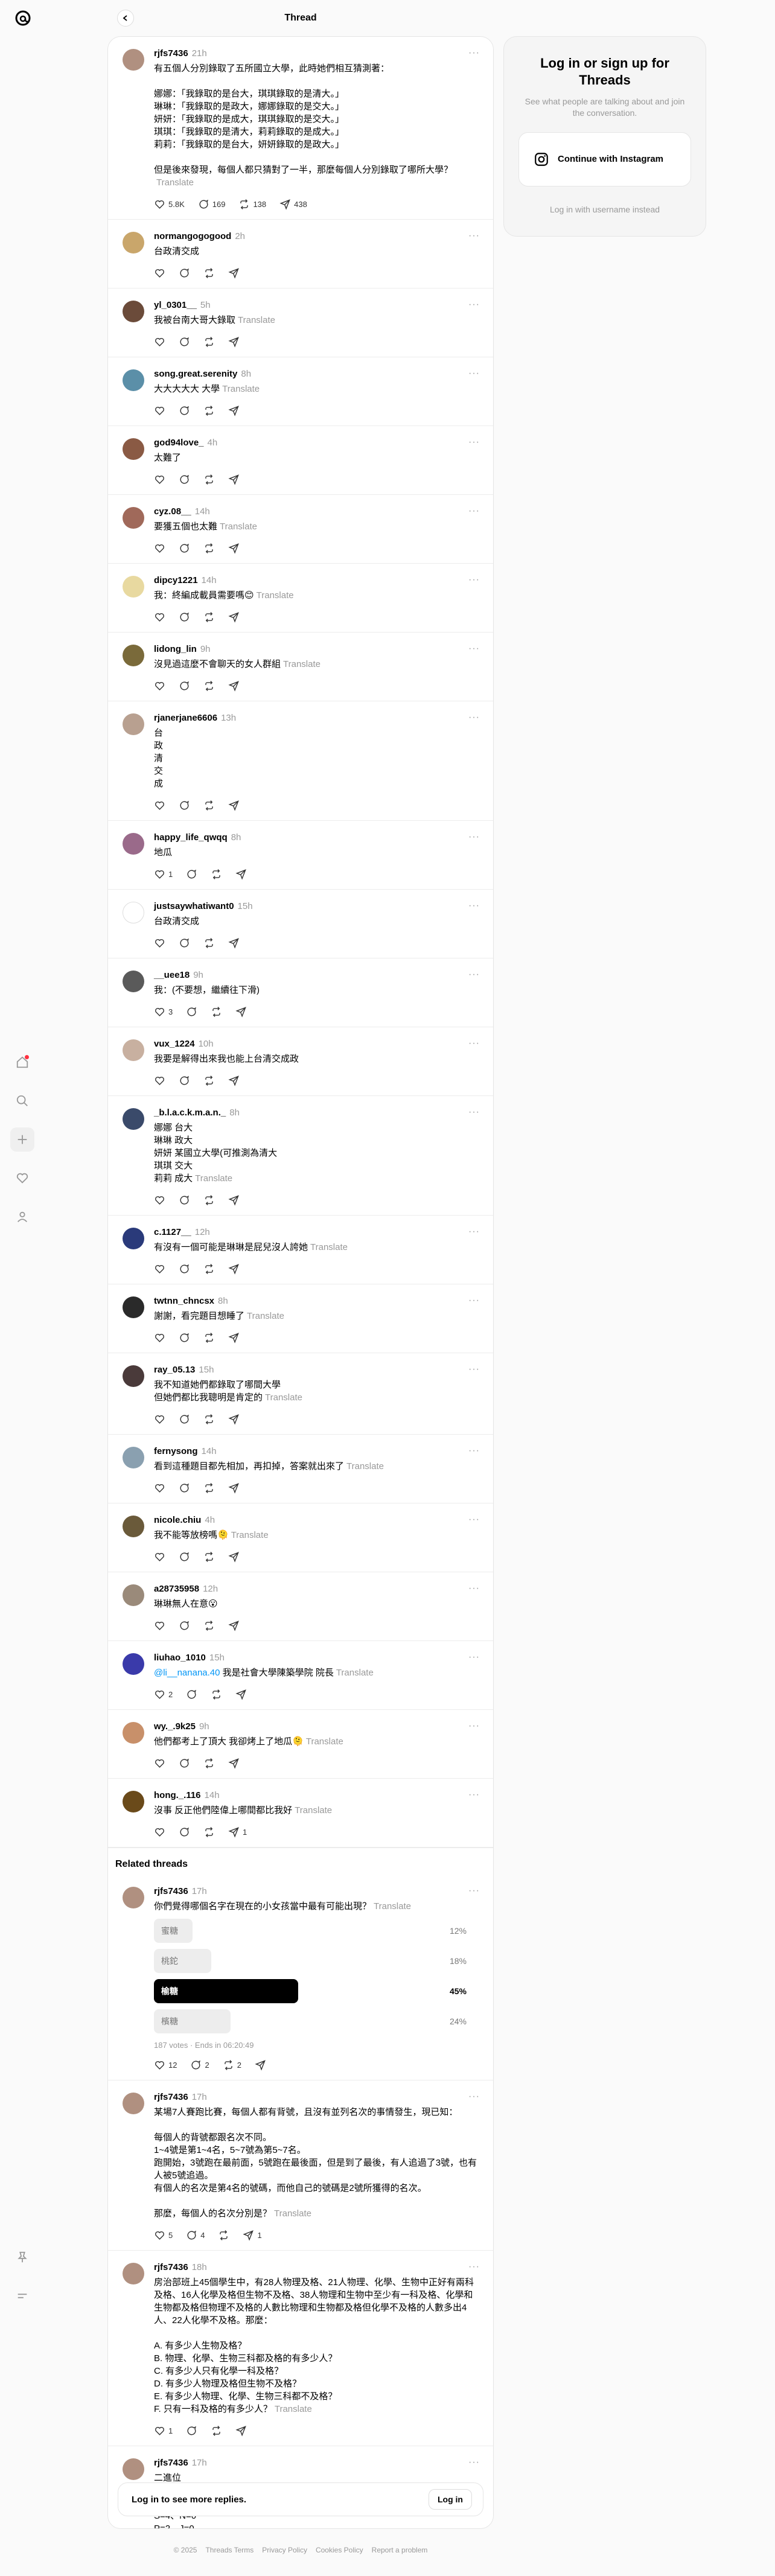 Image resolution: width=775 pixels, height=2576 pixels. I want to click on username: vux_1224, so click(174, 1044).